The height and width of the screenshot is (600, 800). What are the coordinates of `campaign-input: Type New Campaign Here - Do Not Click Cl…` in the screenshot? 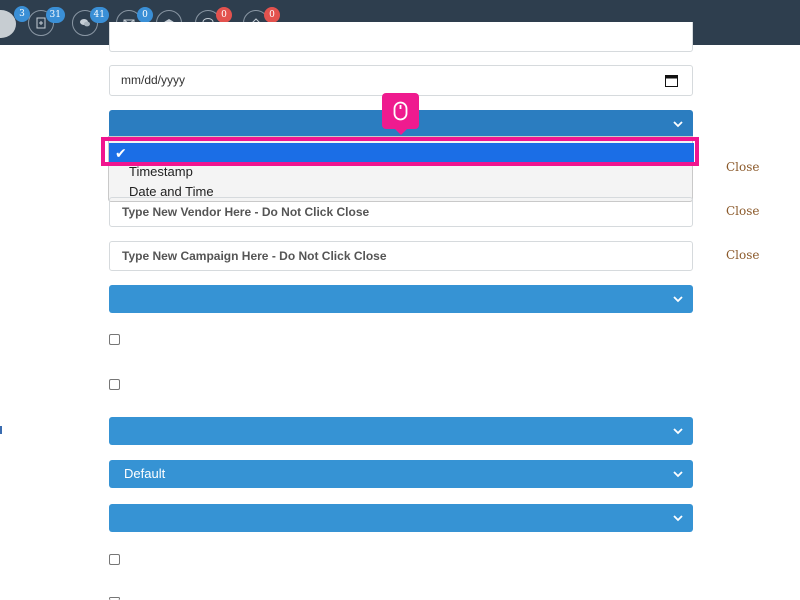 It's located at (401, 256).